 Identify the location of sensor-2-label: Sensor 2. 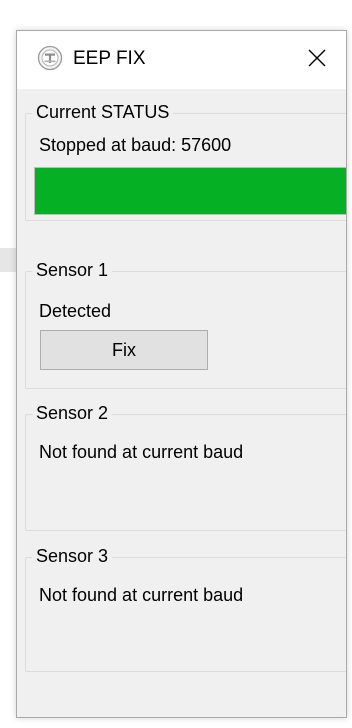
(72, 413).